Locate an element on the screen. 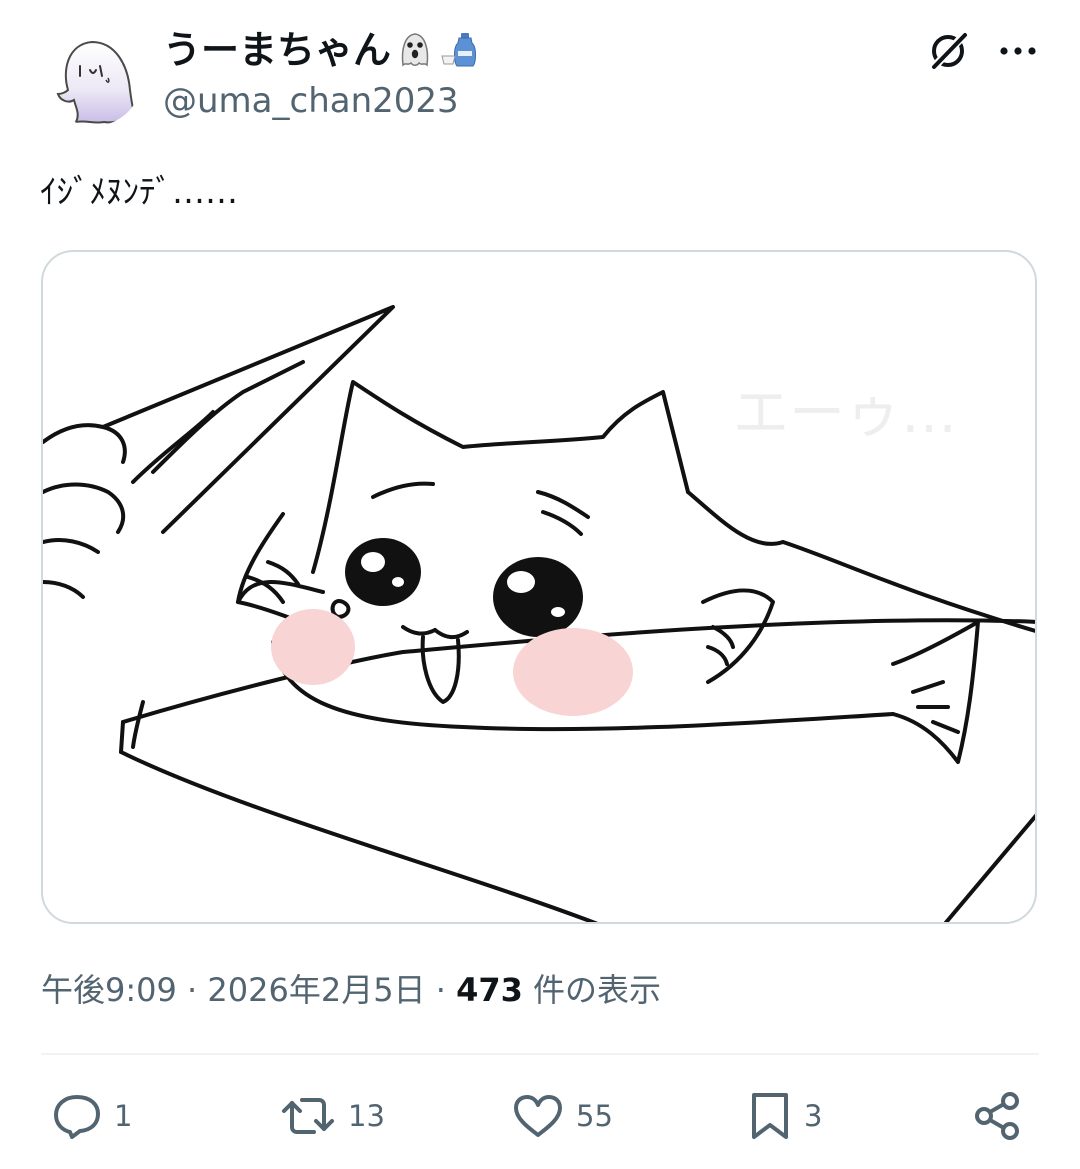  bookmark-icon is located at coordinates (770, 1116).